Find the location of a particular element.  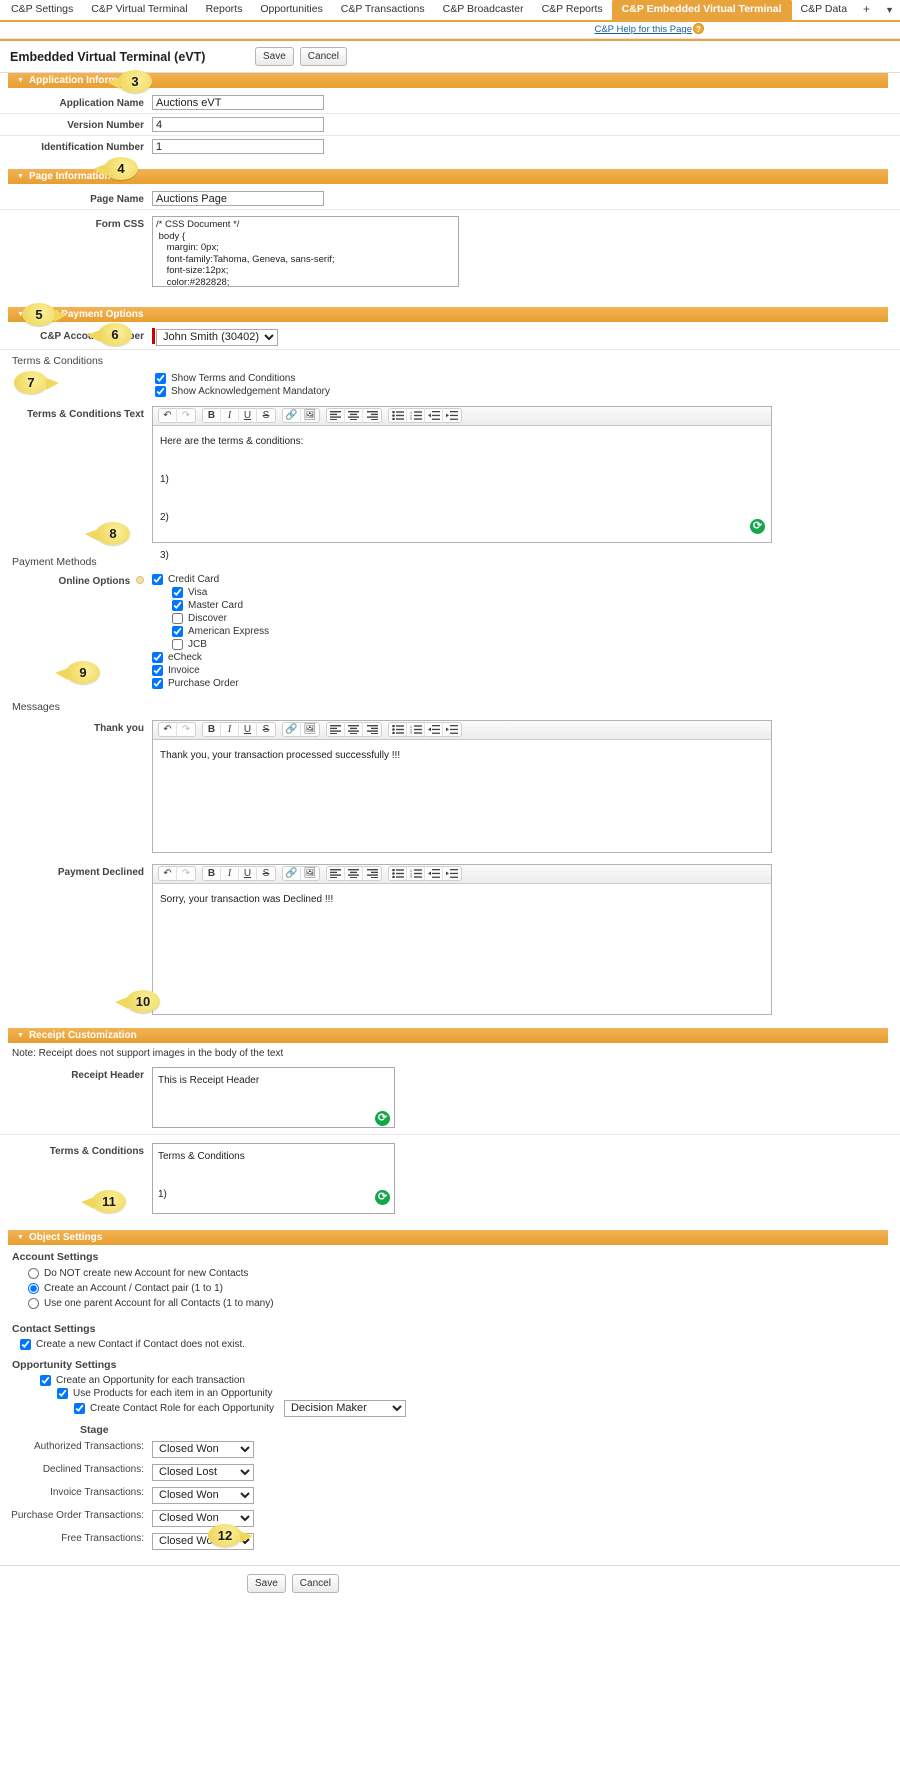

tab-c-p-broadcaster: C&P Broadcaster is located at coordinates (483, 10).